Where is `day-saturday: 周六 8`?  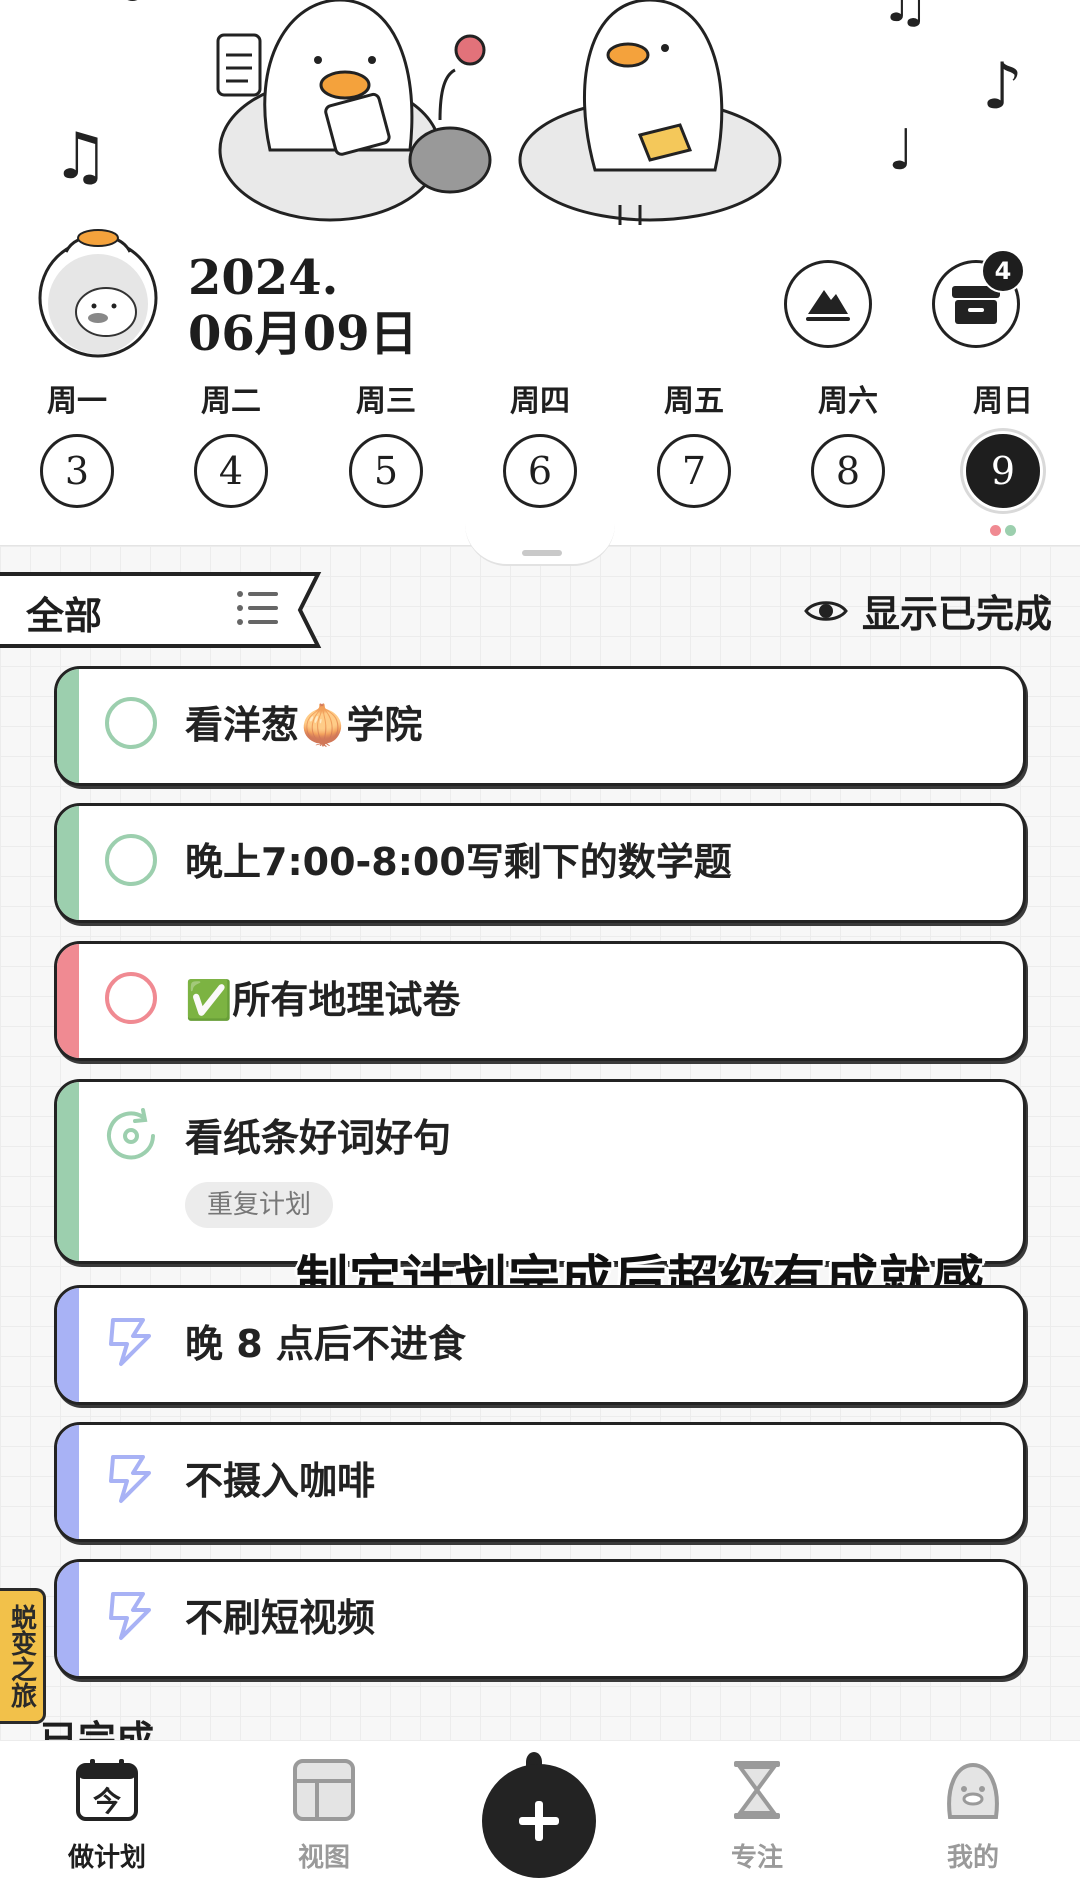
day-saturday: 周六 8 is located at coordinates (848, 445).